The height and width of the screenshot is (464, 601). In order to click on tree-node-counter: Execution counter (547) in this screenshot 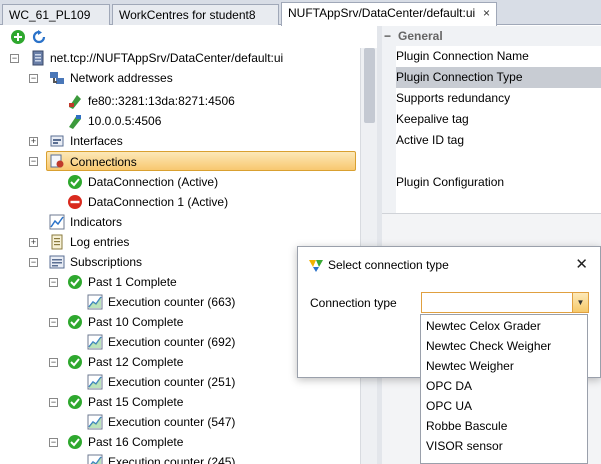, I will do `click(207, 422)`.